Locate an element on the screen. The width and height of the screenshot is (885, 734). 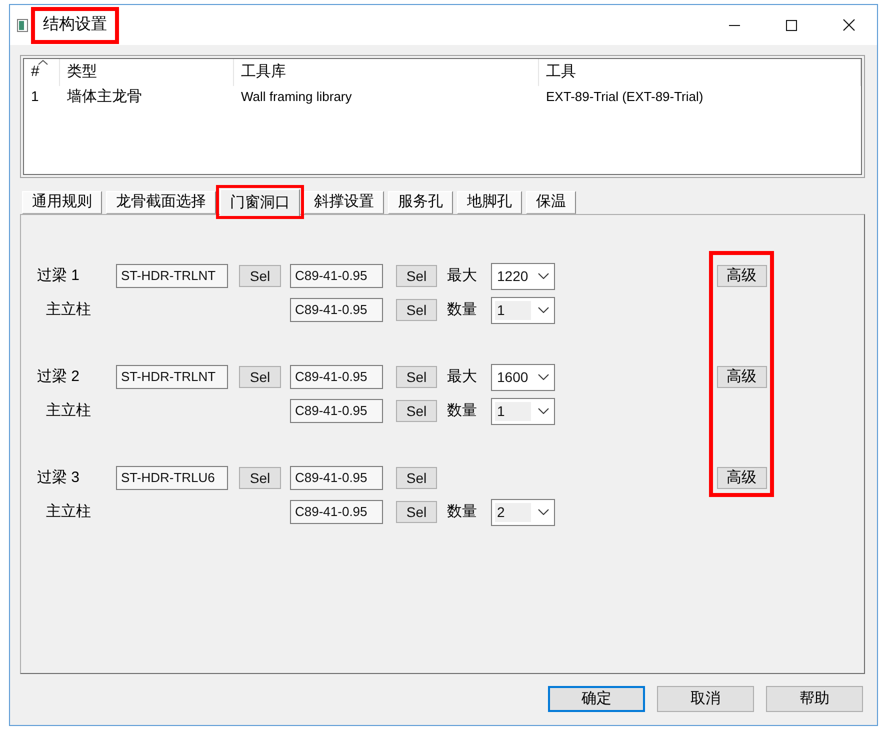
window-title: 结构设置 is located at coordinates (75, 24).